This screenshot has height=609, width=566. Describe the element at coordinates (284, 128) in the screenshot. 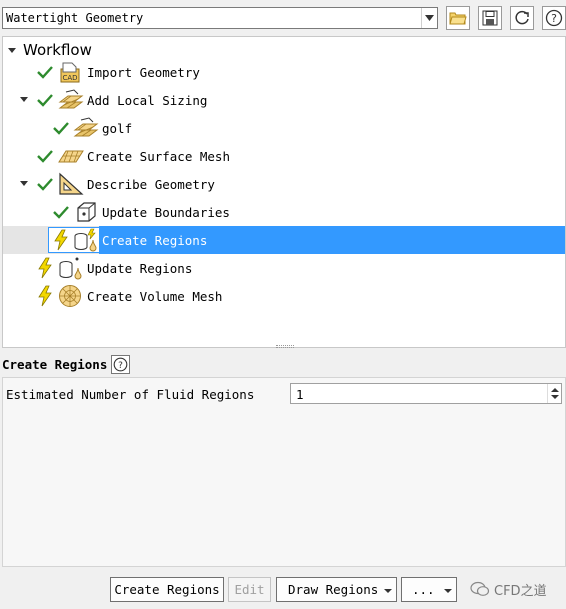

I see `tree-item-golf: golf` at that location.